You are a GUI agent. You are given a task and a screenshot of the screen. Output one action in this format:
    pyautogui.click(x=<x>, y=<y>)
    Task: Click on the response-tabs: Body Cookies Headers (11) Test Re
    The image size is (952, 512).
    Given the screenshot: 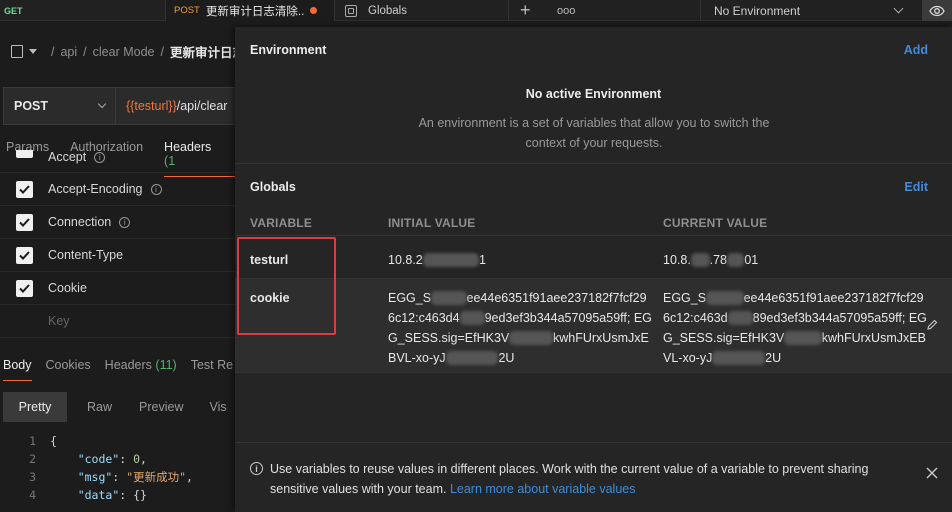 What is the action you would take?
    pyautogui.click(x=125, y=369)
    